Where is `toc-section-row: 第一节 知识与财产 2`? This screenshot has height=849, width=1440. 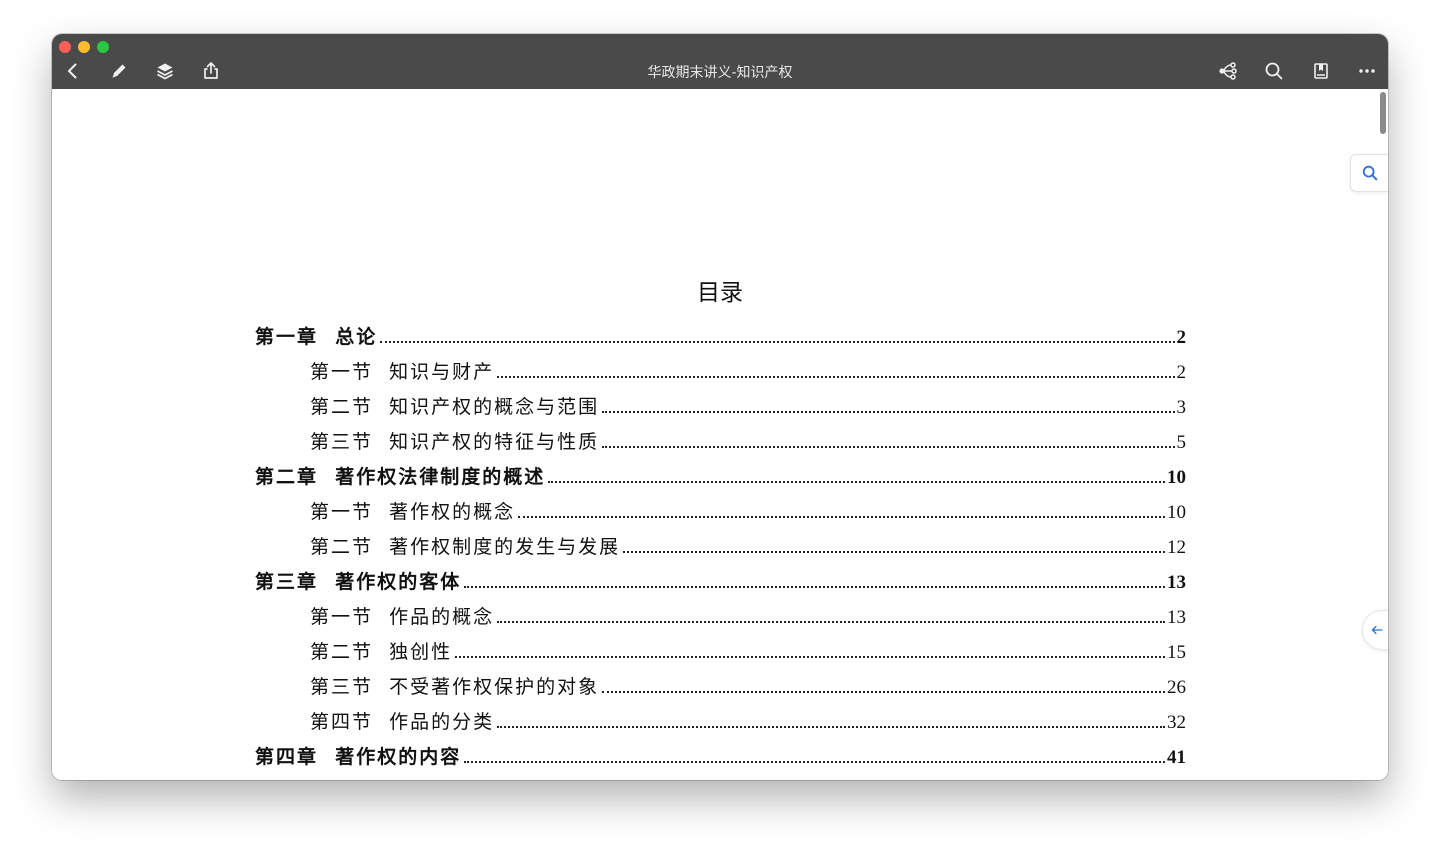
toc-section-row: 第一节 知识与财产 2 is located at coordinates (720, 374).